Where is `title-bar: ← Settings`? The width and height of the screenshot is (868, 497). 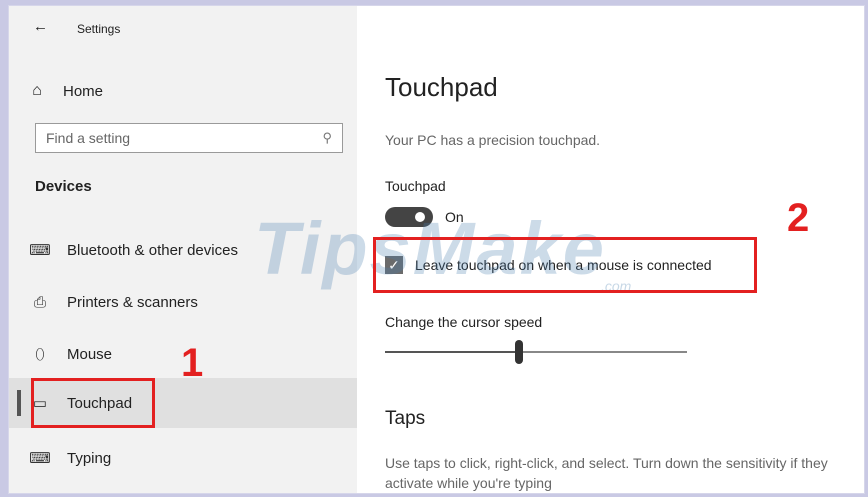 title-bar: ← Settings is located at coordinates (183, 26).